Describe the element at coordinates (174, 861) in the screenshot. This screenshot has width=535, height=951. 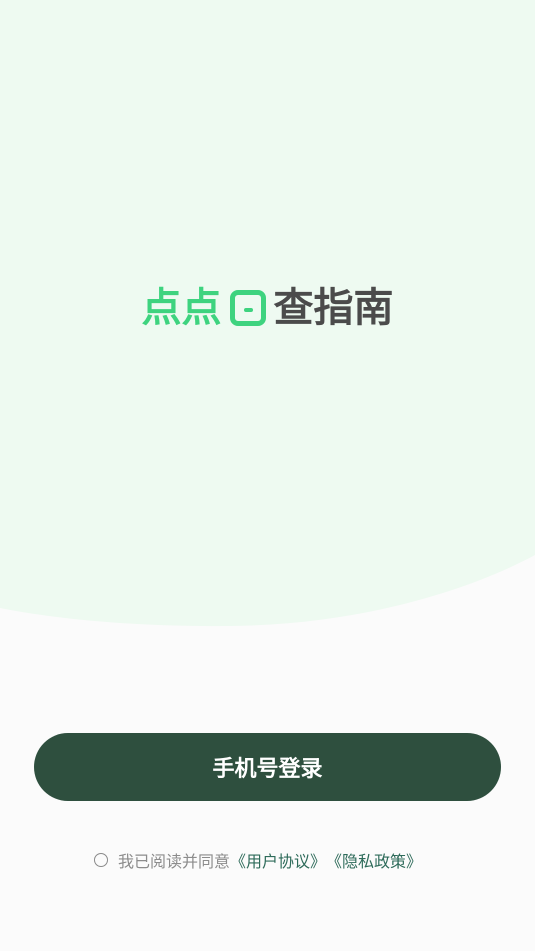
I see `agreement-text: 我已阅读并同意` at that location.